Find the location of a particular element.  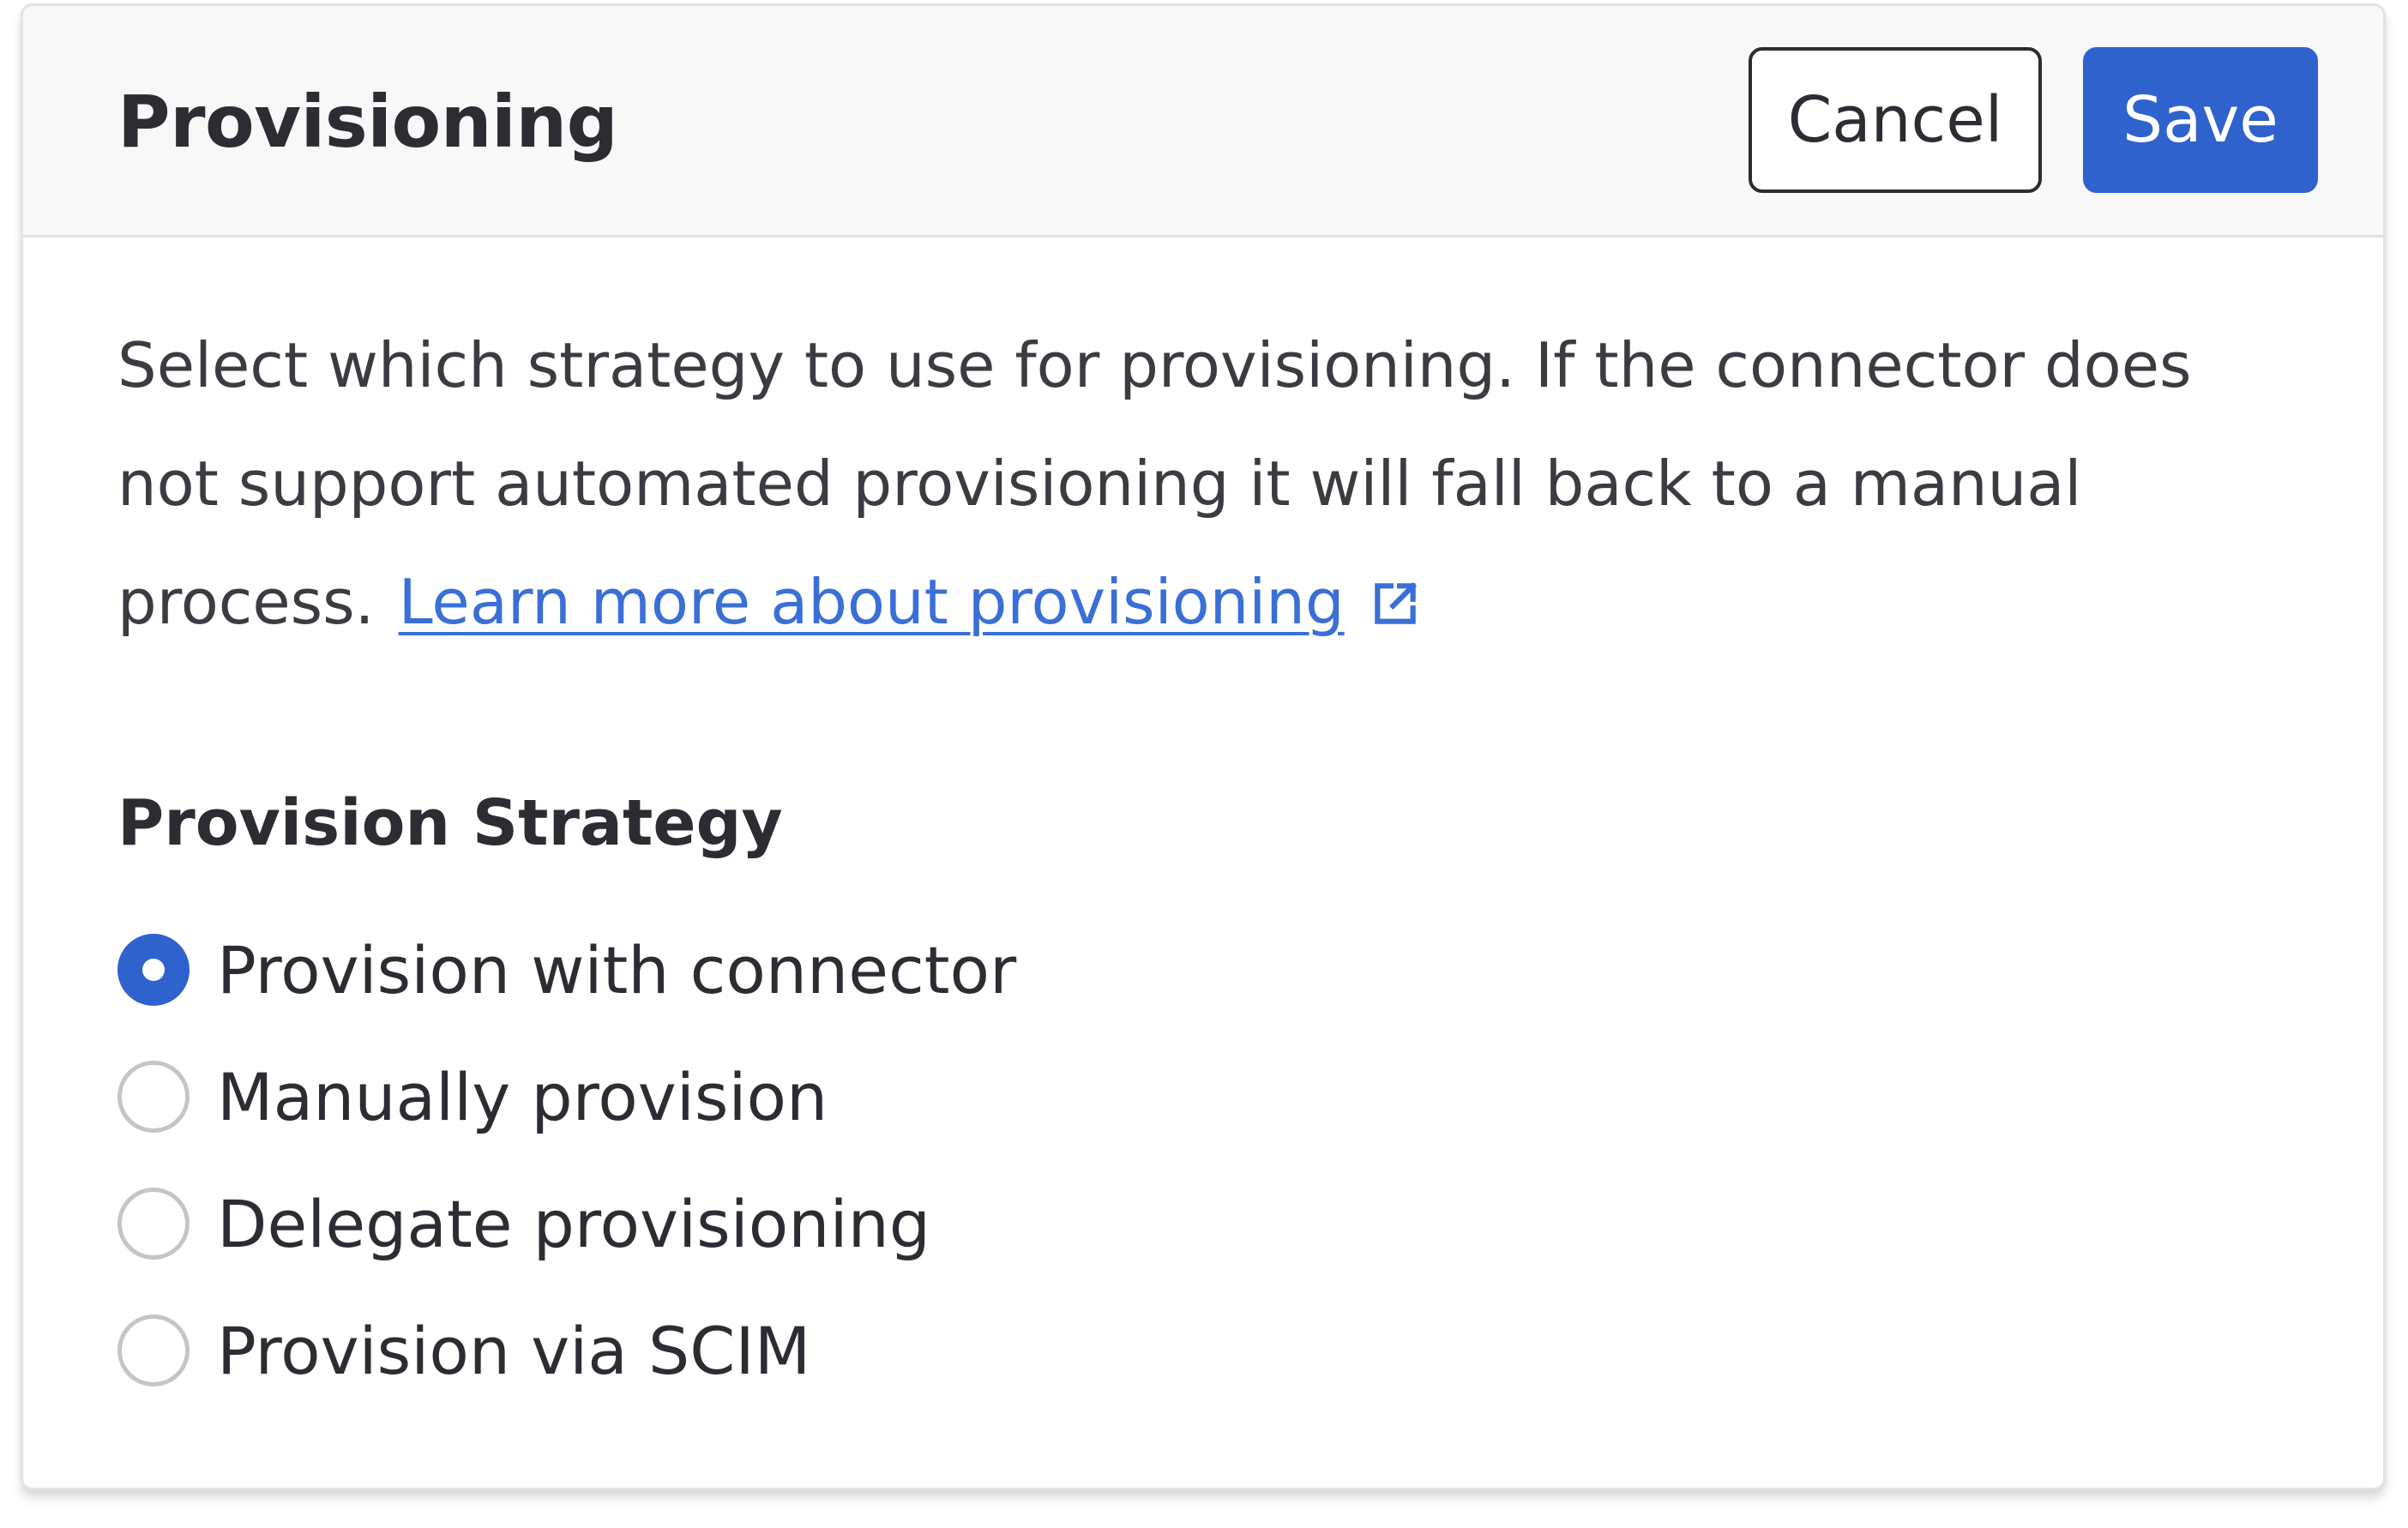

learn-more-label: Learn more about provisioning is located at coordinates (871, 602).